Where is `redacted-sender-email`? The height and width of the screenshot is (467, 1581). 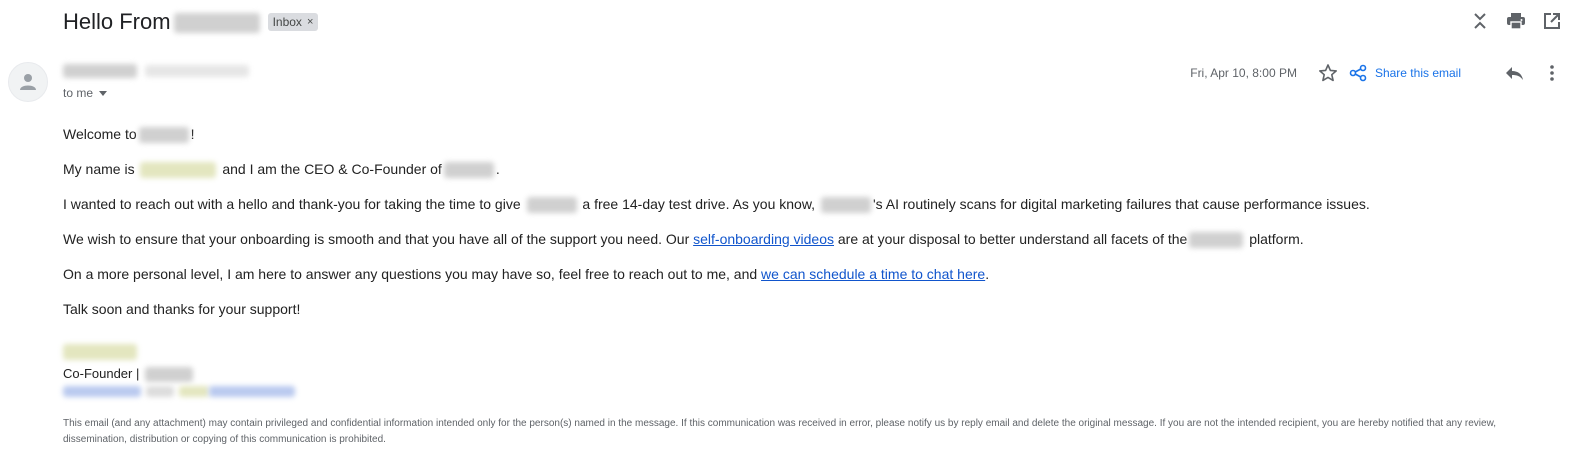 redacted-sender-email is located at coordinates (197, 71).